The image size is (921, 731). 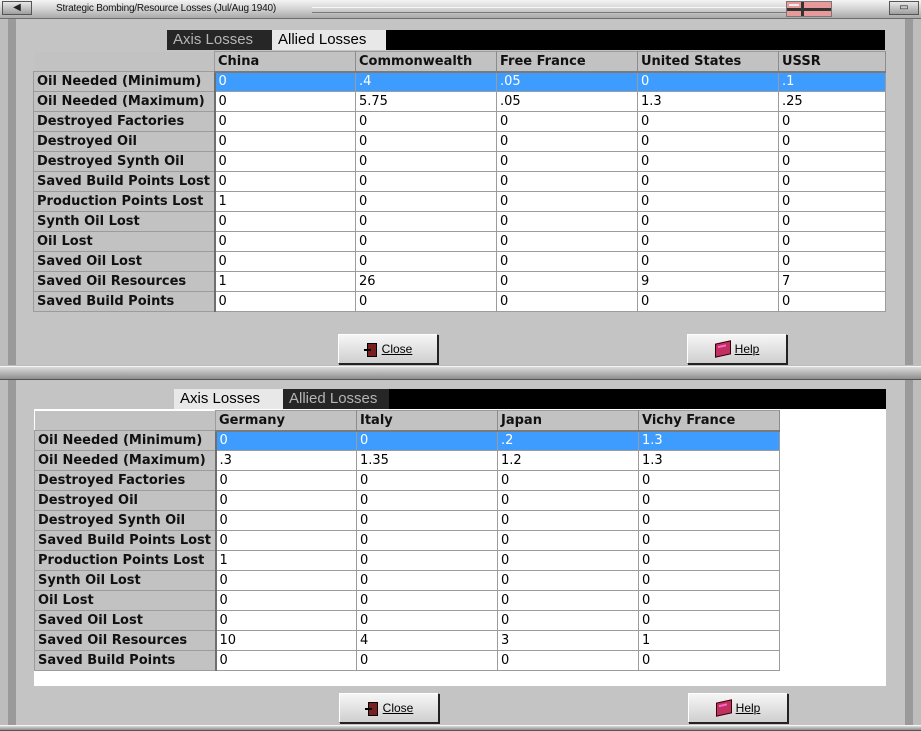 What do you see at coordinates (567, 62) in the screenshot?
I see `column-header: Free France` at bounding box center [567, 62].